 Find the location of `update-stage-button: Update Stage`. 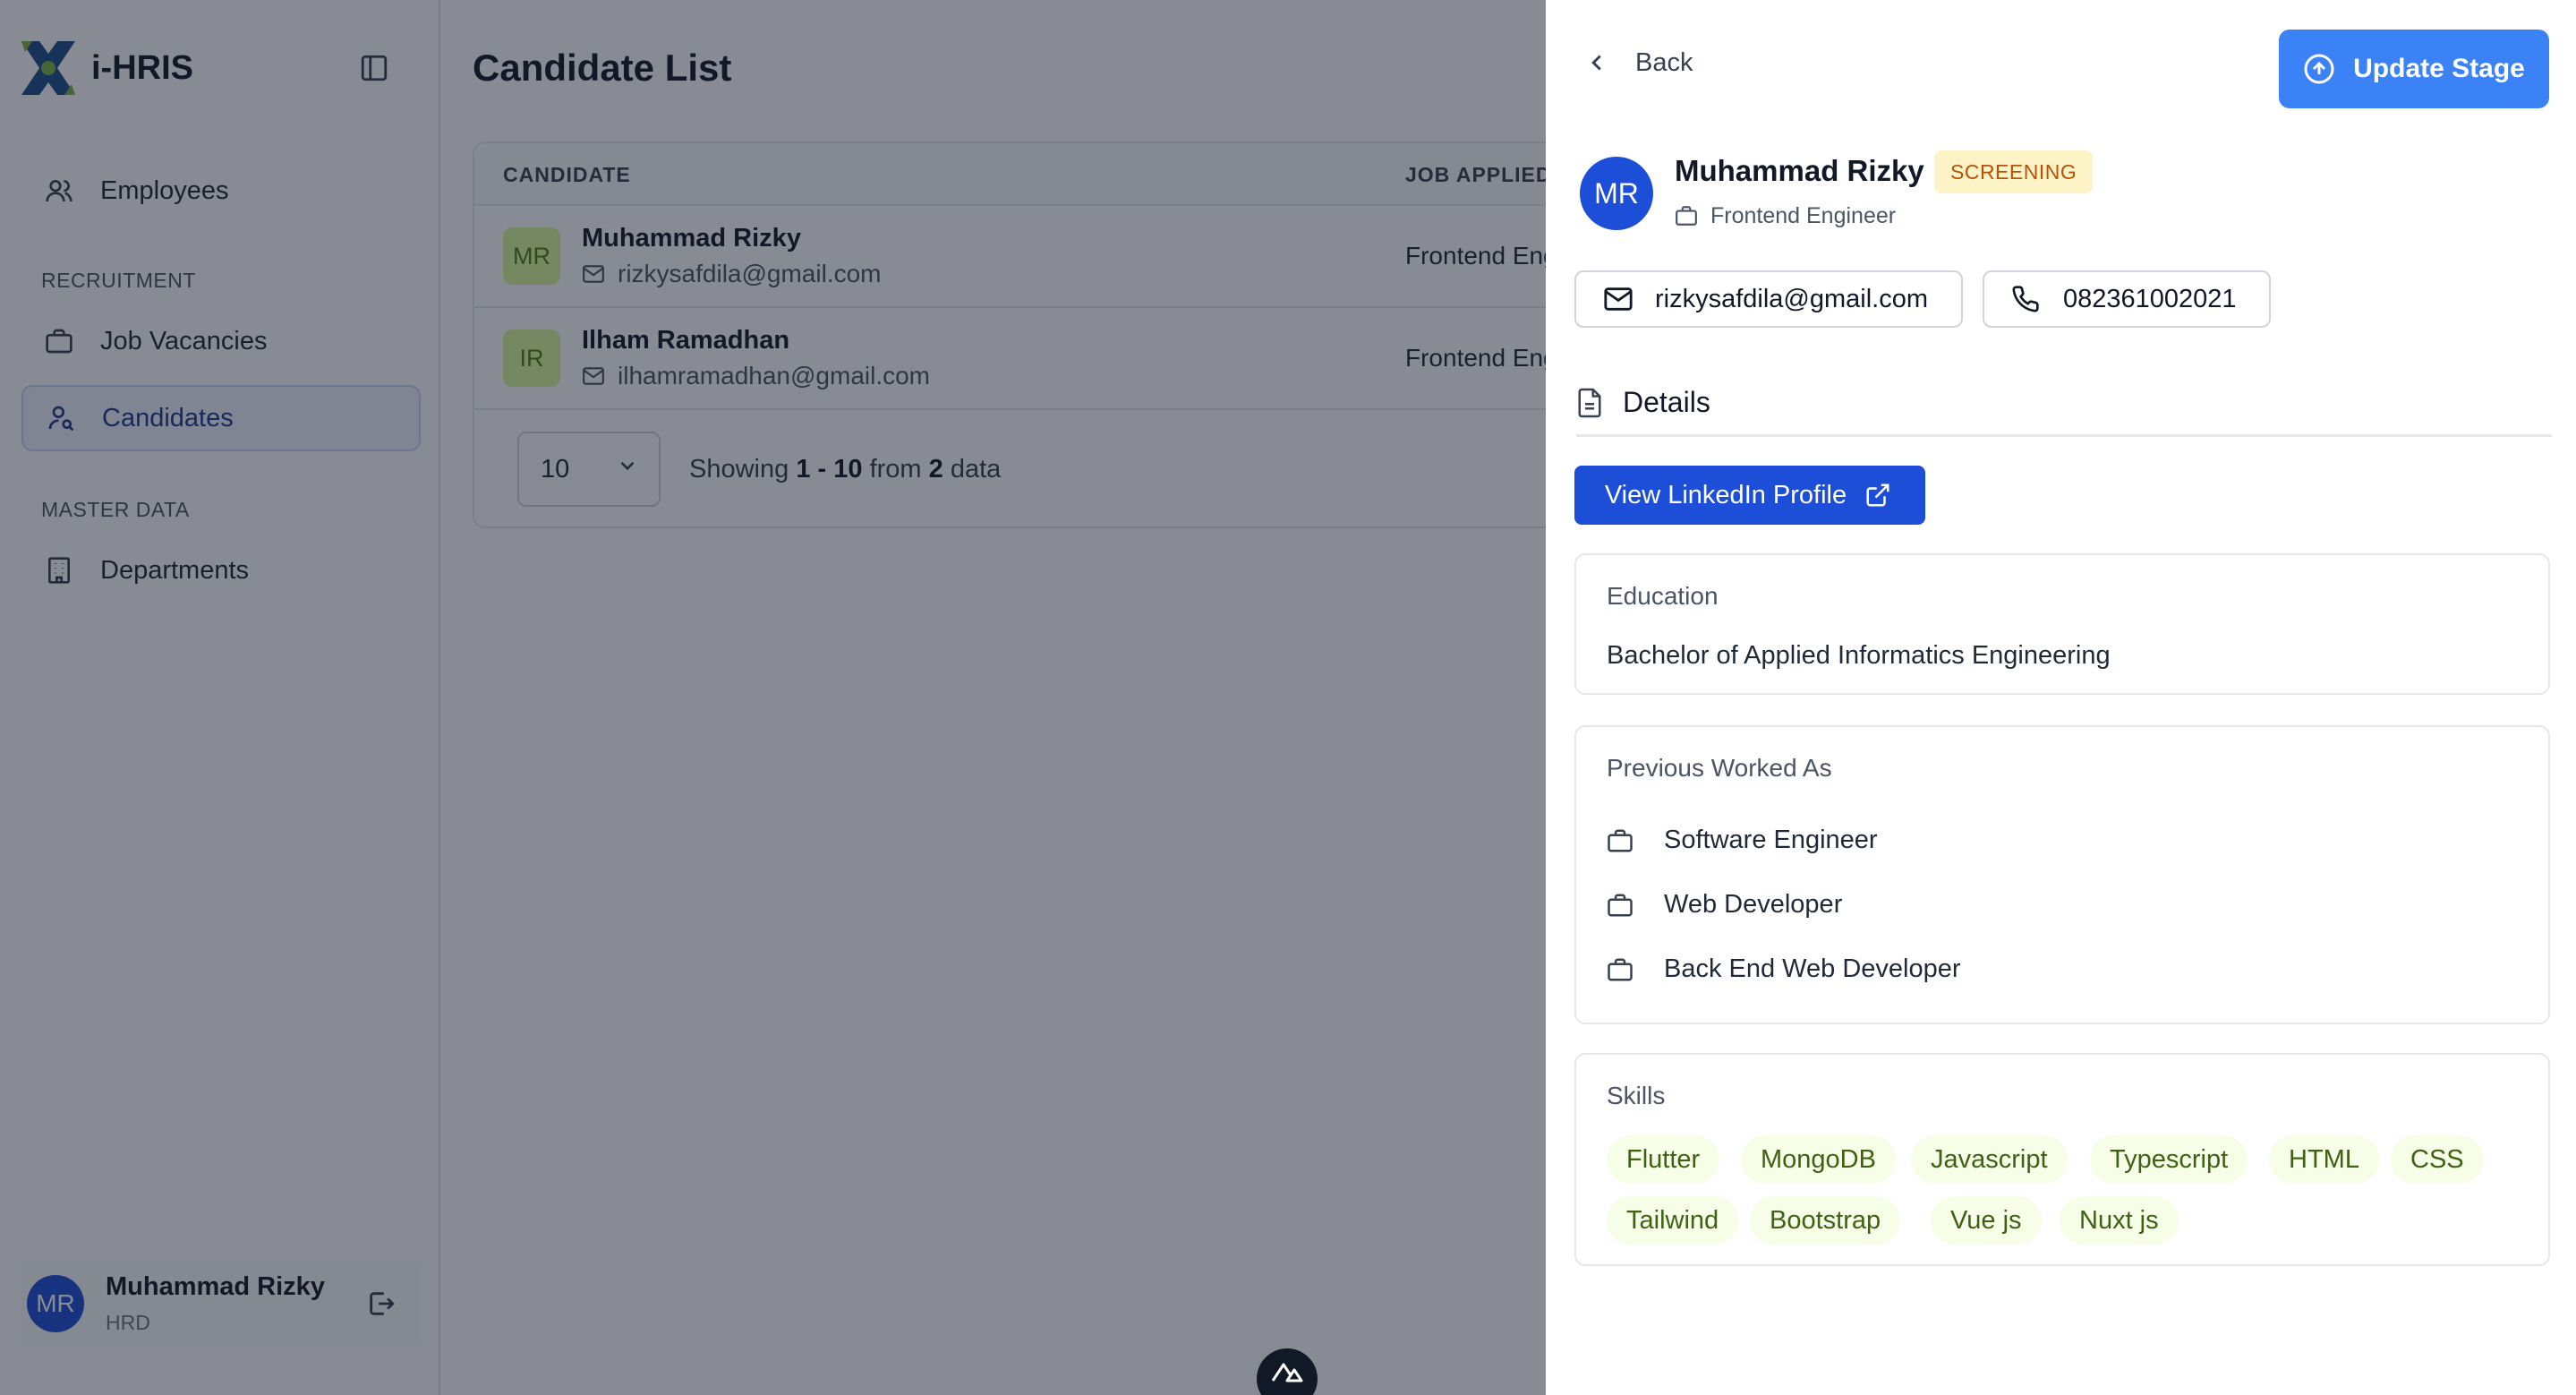

update-stage-button: Update Stage is located at coordinates (2414, 69).